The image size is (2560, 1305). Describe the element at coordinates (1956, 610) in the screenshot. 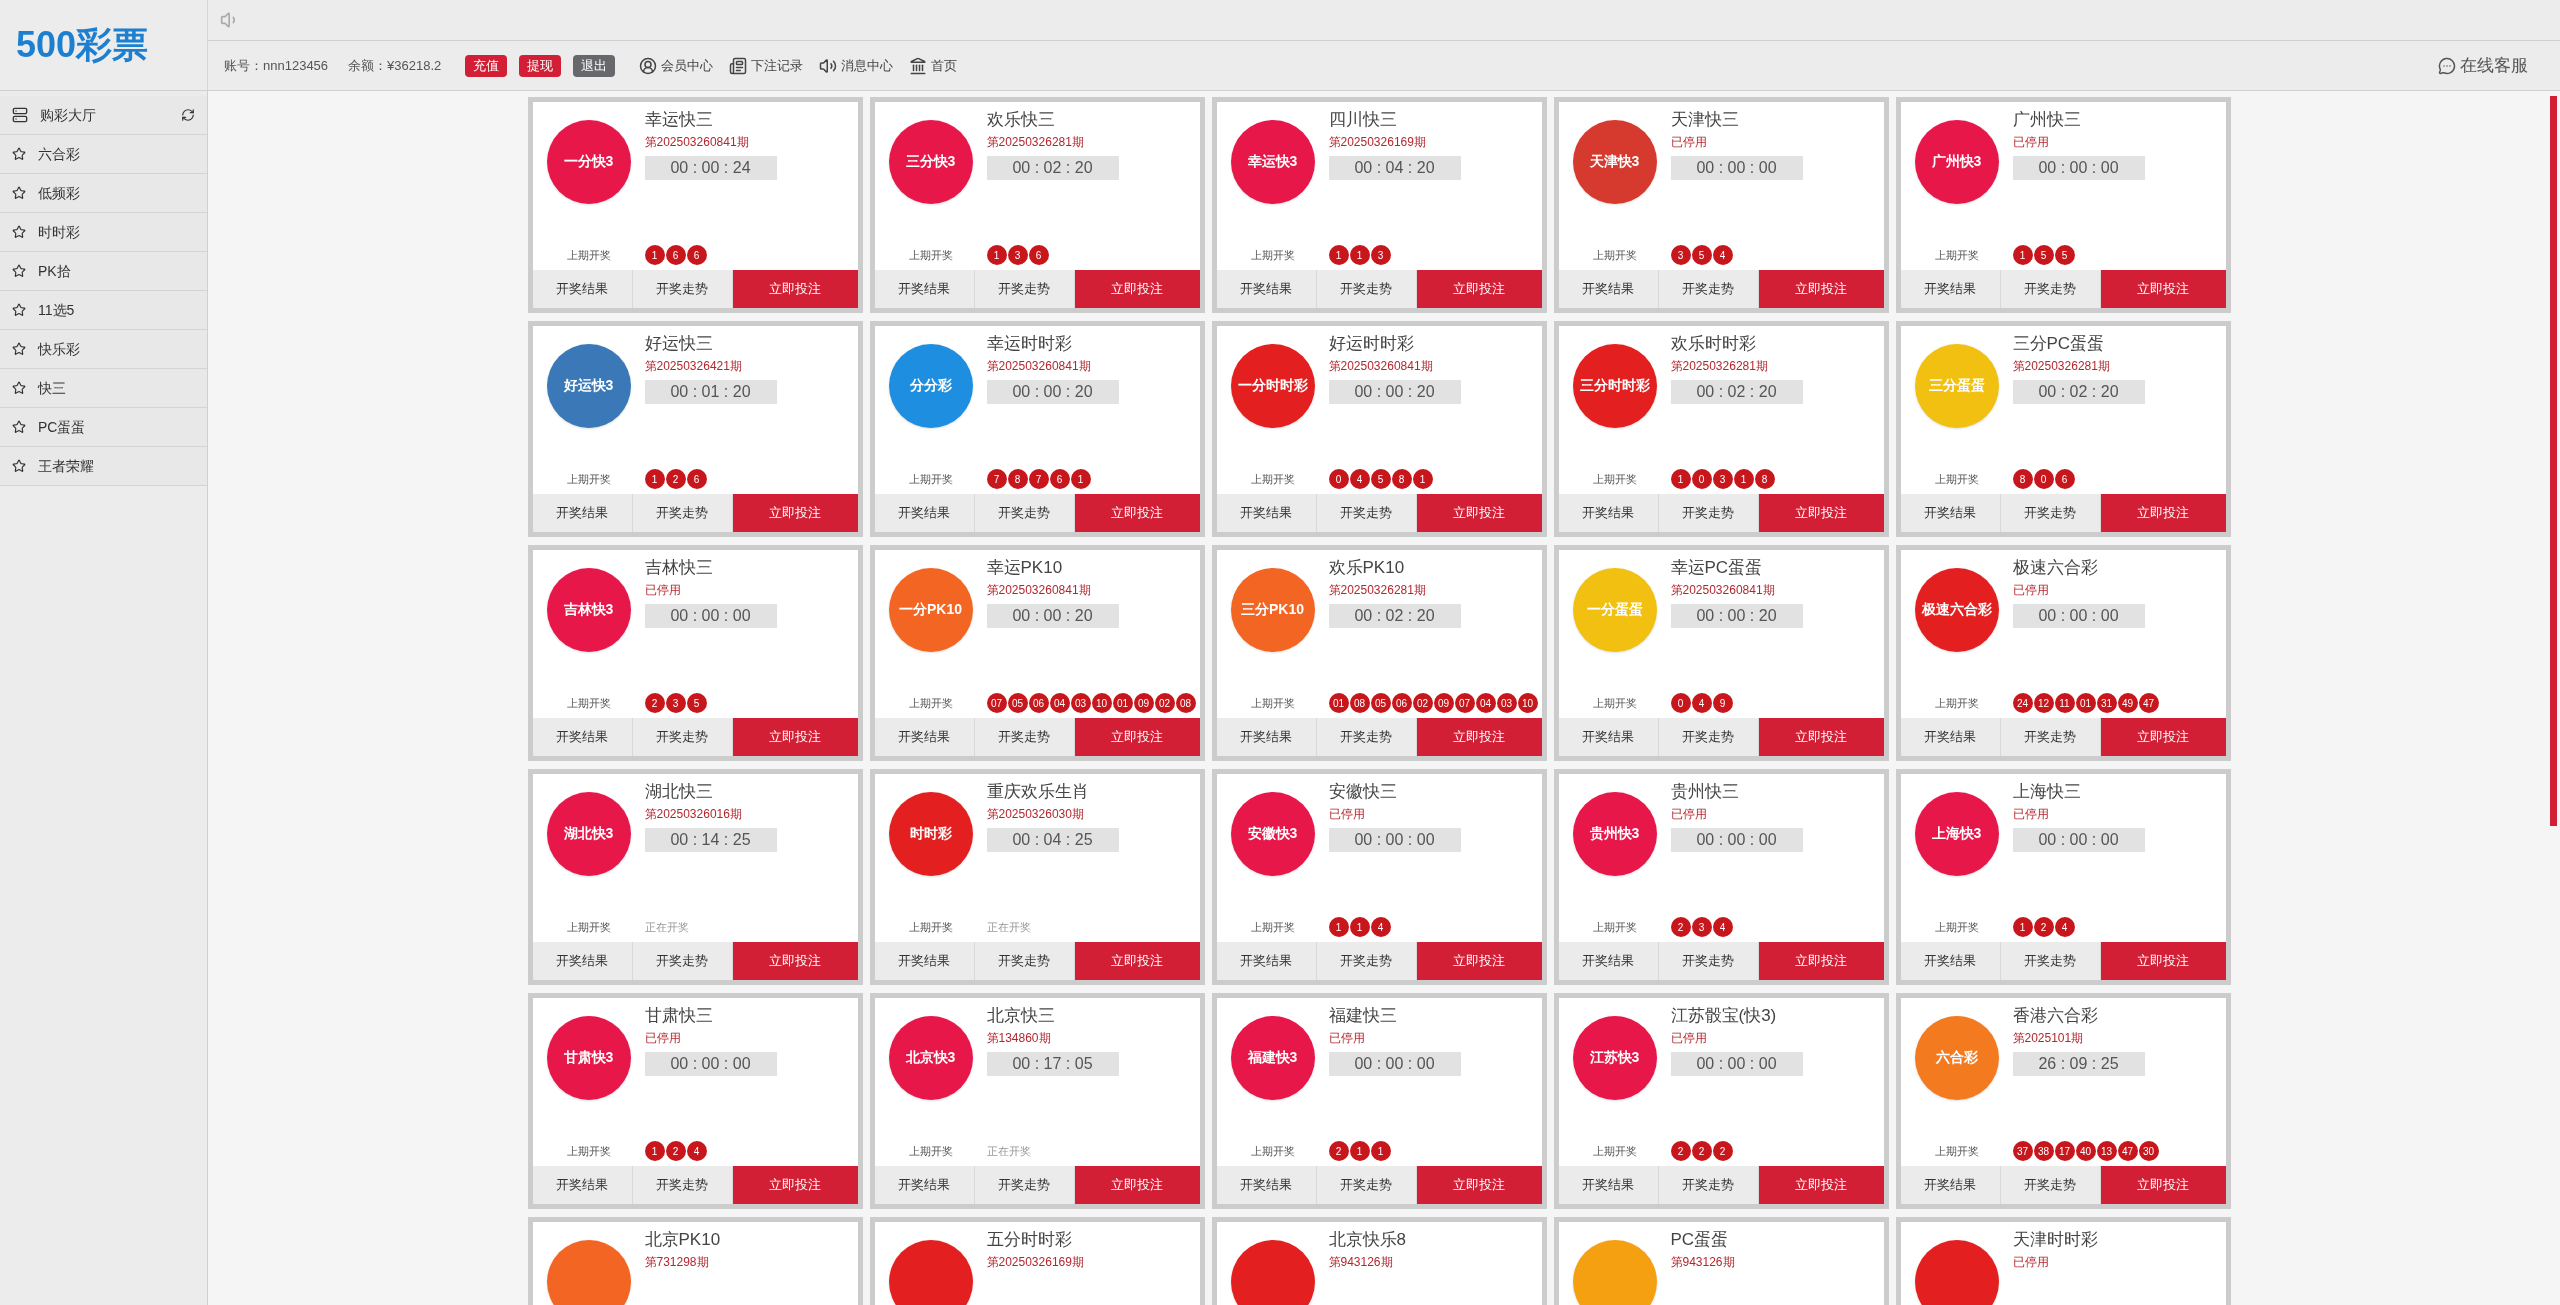

I see `lottery-logo: 极速六合彩` at that location.